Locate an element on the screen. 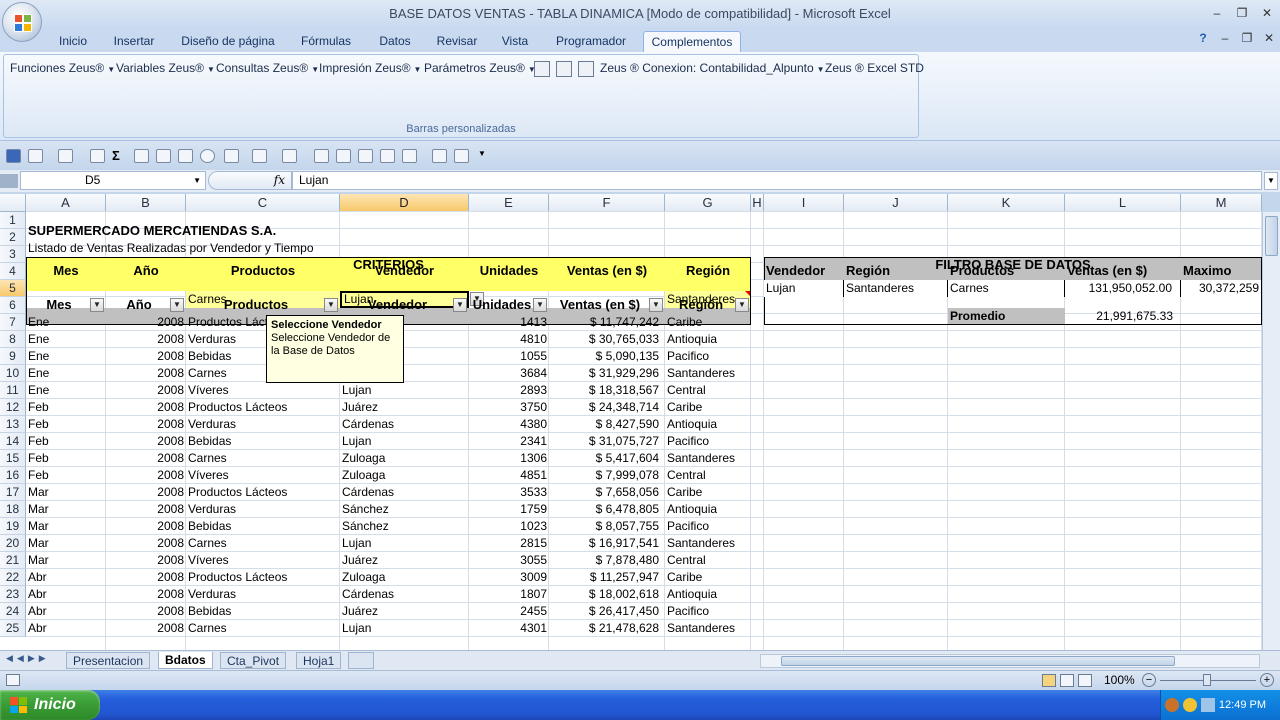 The width and height of the screenshot is (1280, 720). zeus-tool-icon is located at coordinates (542, 69).